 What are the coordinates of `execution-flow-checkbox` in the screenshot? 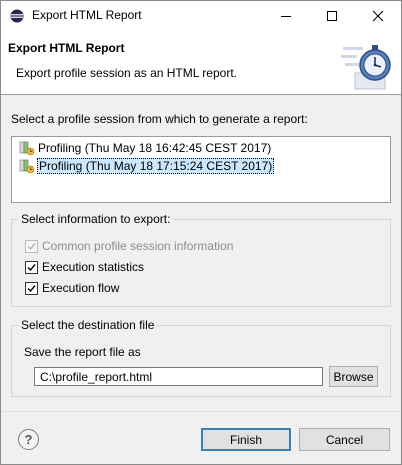 It's located at (31, 288).